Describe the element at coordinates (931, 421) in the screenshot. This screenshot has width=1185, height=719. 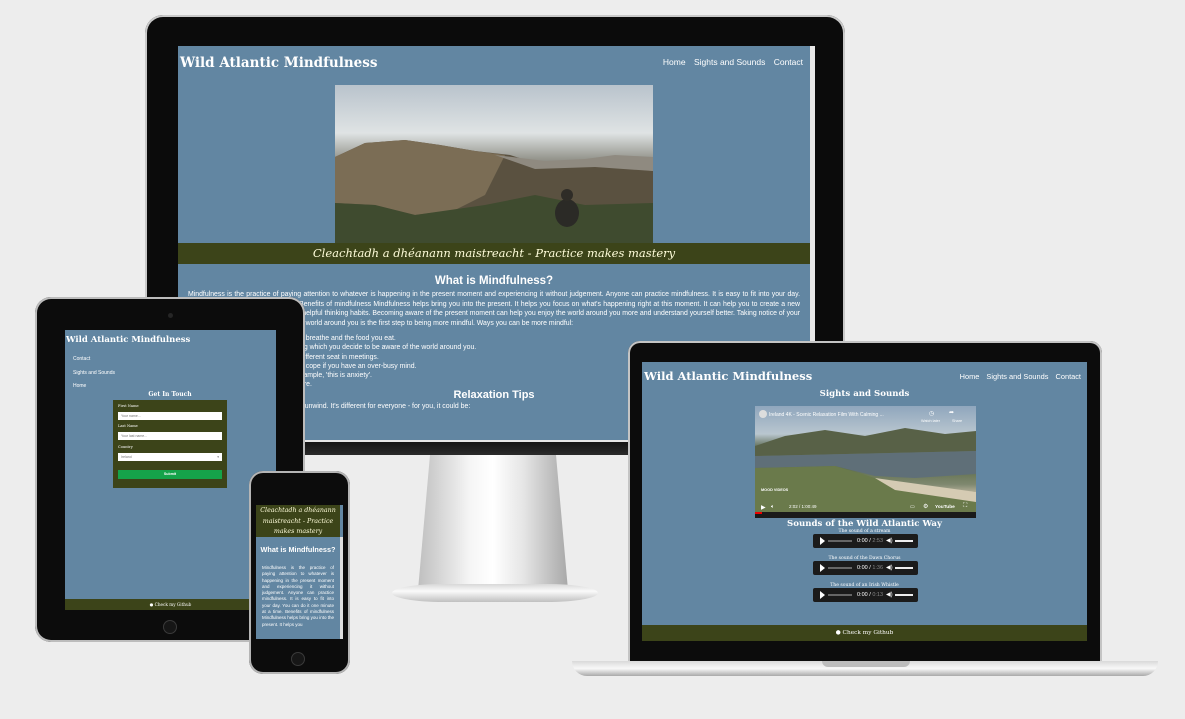
I see `watch-later-label: Watch later` at that location.